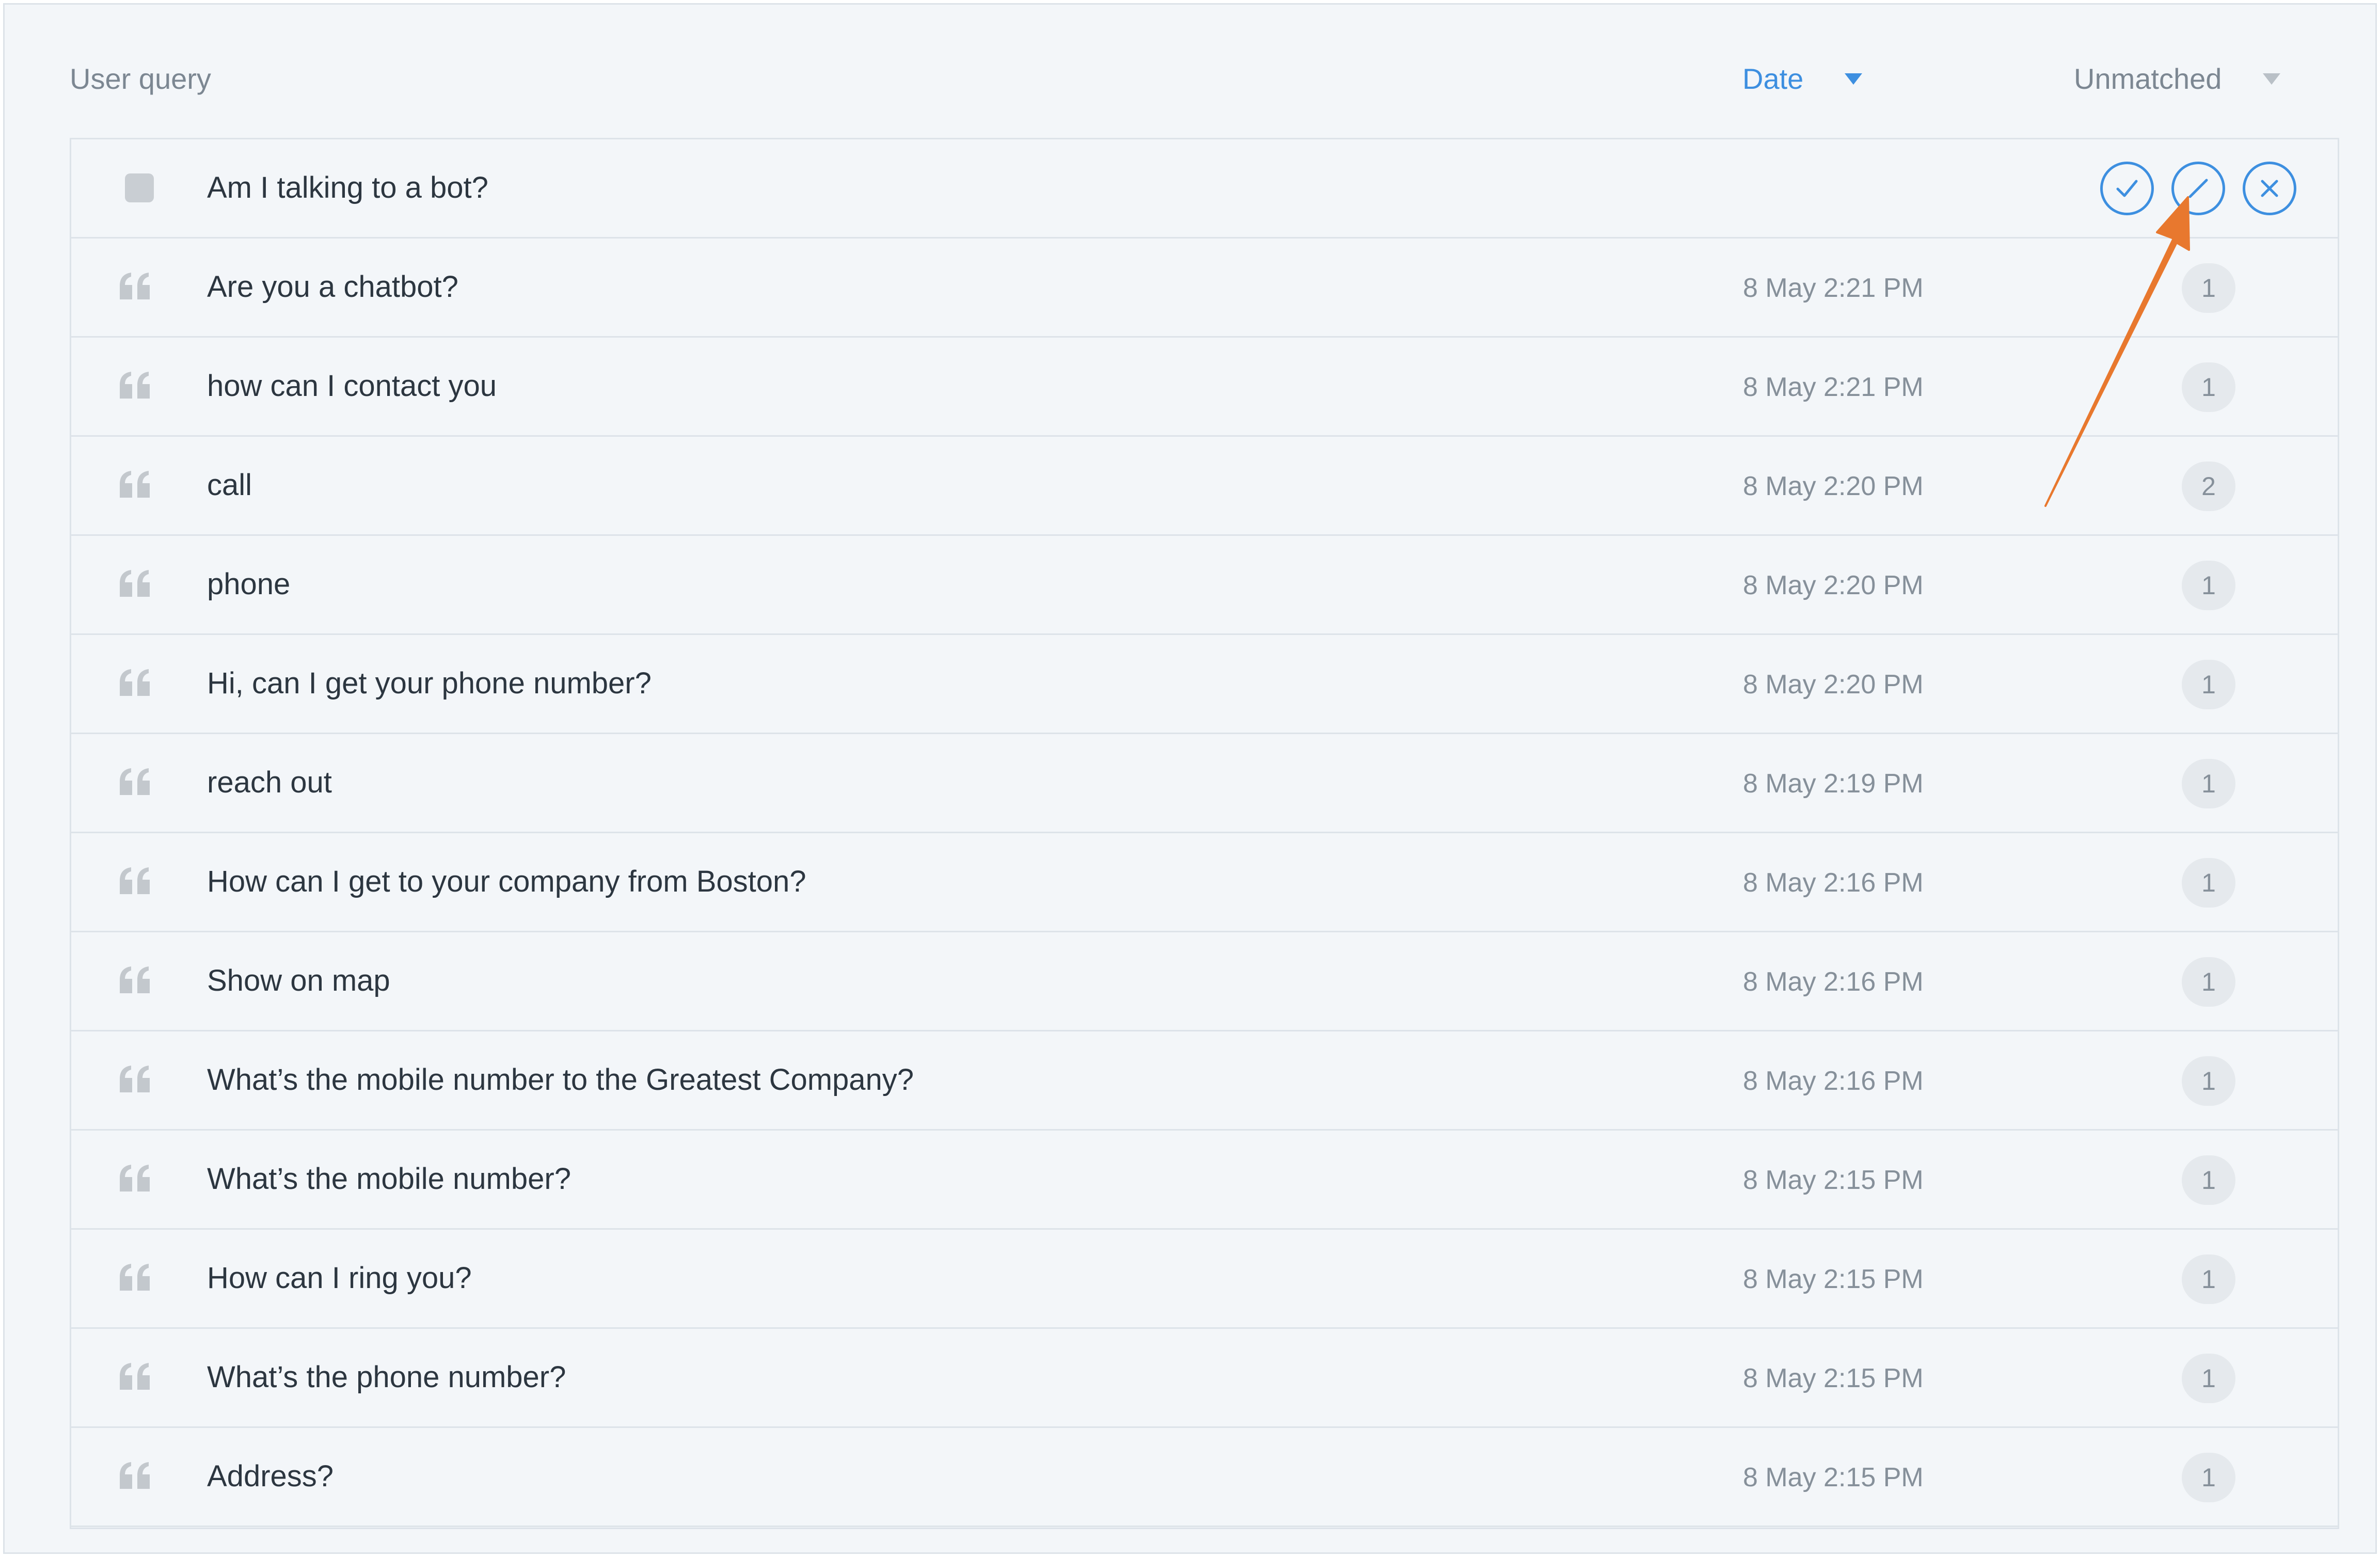 The image size is (2380, 1557). What do you see at coordinates (1205, 783) in the screenshot?
I see `table-row: reach out 8 May 2:19 PM 1` at bounding box center [1205, 783].